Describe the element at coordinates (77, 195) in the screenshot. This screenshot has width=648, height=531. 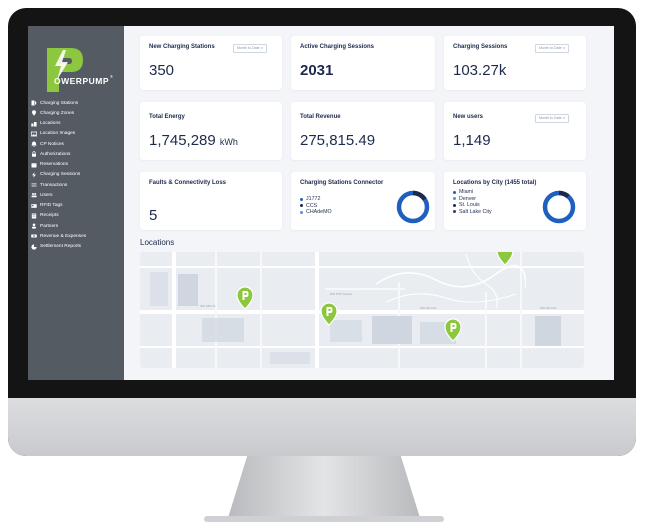
I see `sidebar-item-users: Users` at that location.